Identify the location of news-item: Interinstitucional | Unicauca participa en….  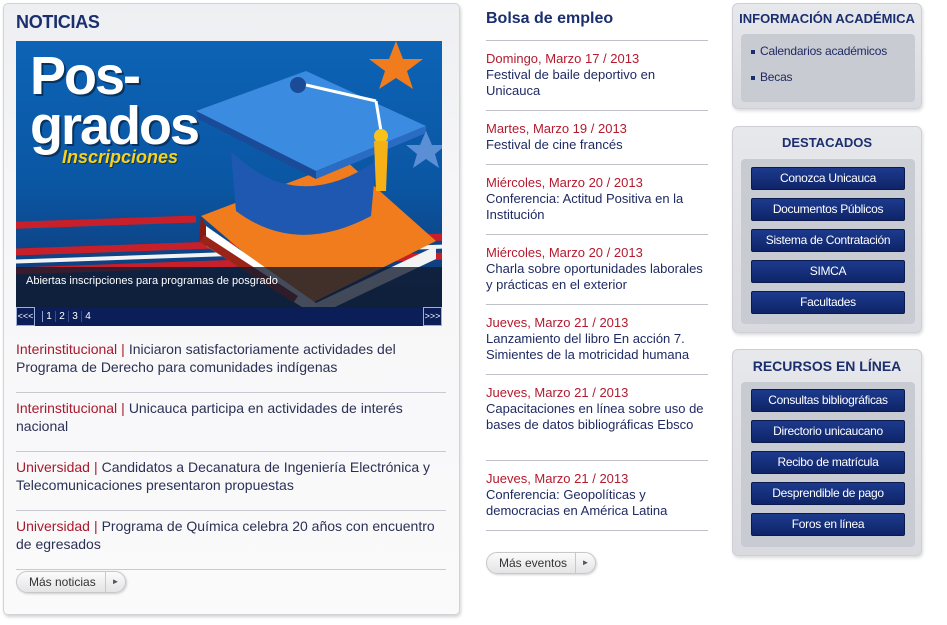
(231, 422).